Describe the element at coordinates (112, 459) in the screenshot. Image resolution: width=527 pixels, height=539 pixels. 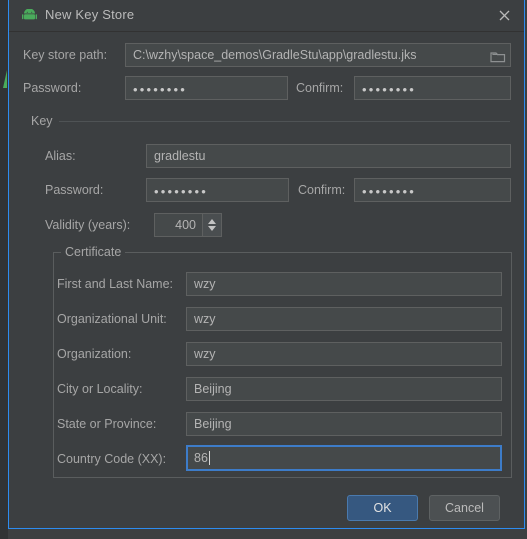
I see `certificate-country-code-label: Country Code (XX):` at that location.